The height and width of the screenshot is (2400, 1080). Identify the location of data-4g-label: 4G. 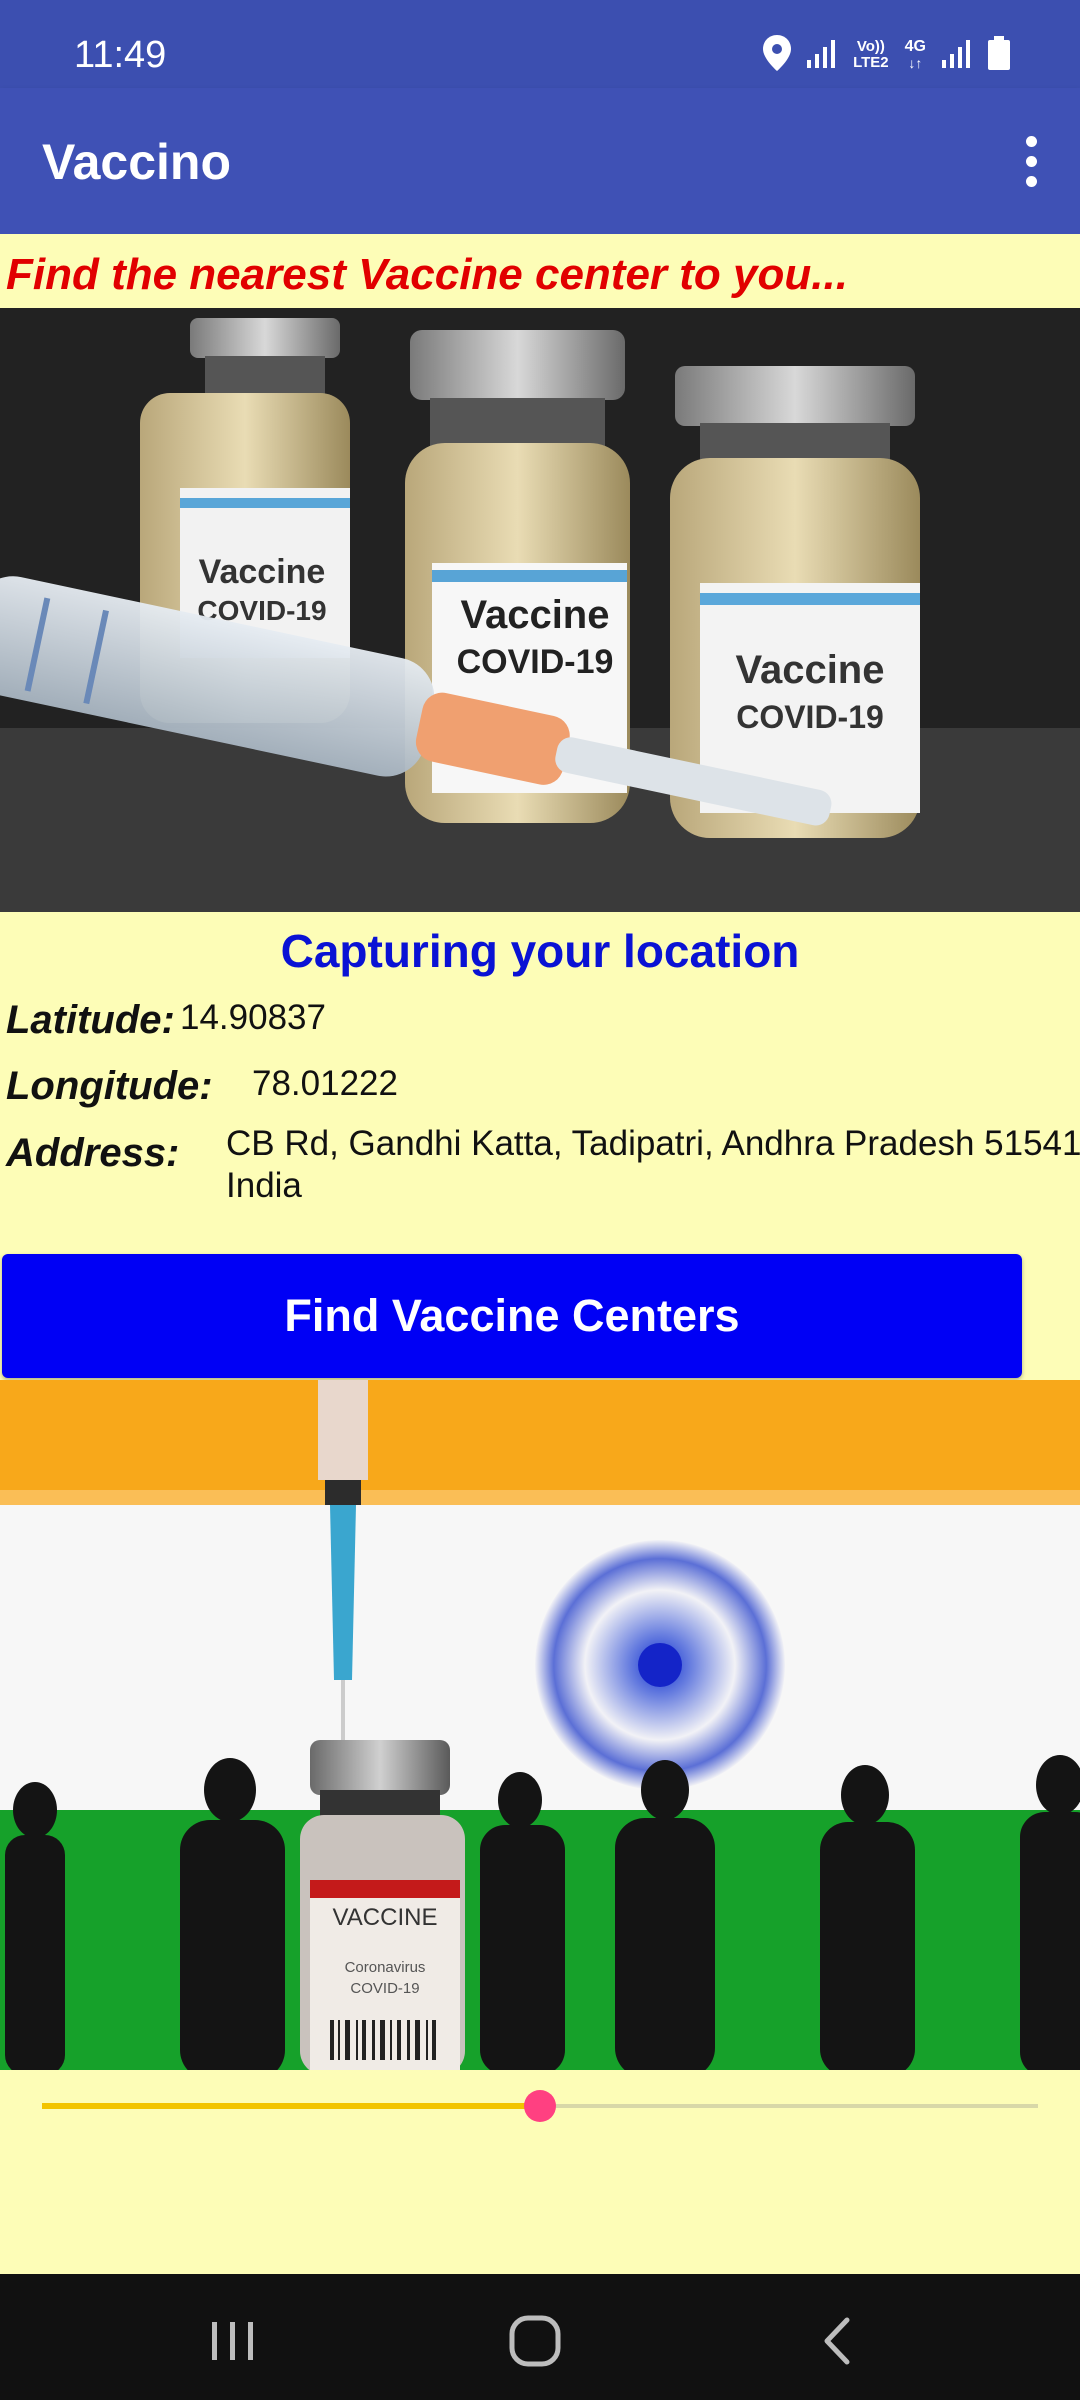
(915, 46).